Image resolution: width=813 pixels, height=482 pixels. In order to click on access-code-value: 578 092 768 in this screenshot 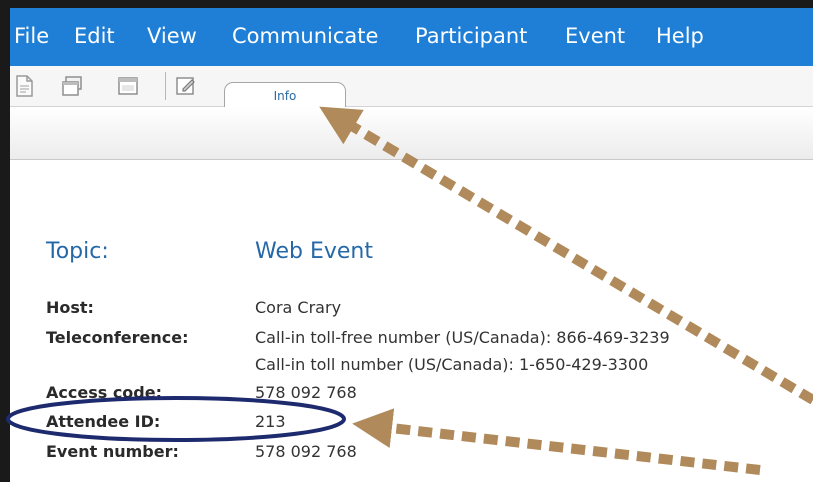, I will do `click(306, 392)`.